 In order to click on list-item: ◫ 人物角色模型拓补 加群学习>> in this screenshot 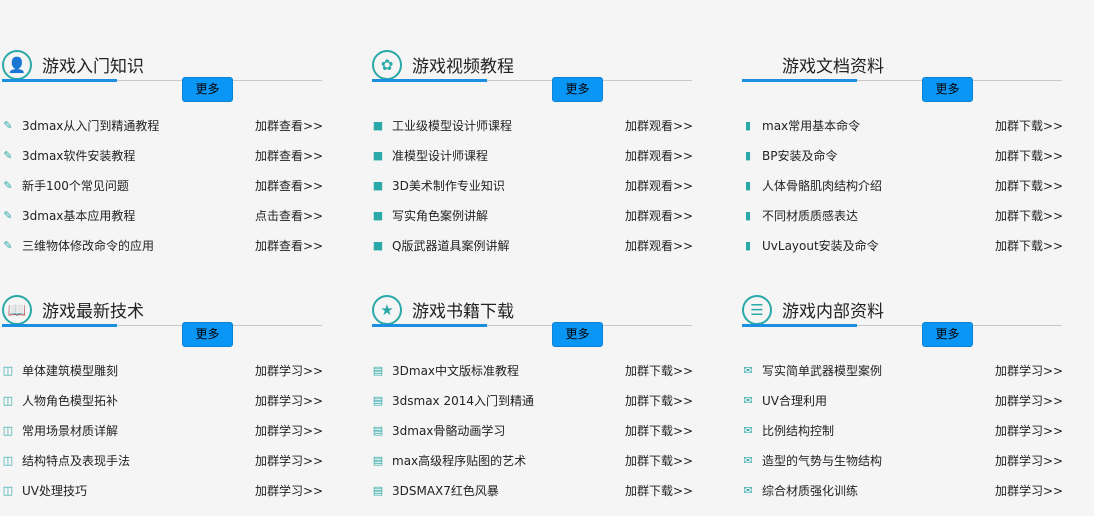, I will do `click(162, 400)`.